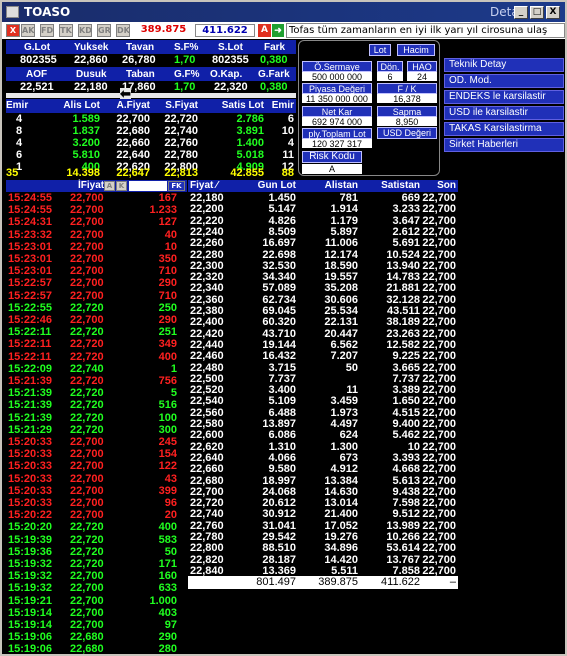 The height and width of the screenshot is (656, 567). What do you see at coordinates (407, 133) in the screenshot?
I see `usd-degeri-button: USD Değeri` at bounding box center [407, 133].